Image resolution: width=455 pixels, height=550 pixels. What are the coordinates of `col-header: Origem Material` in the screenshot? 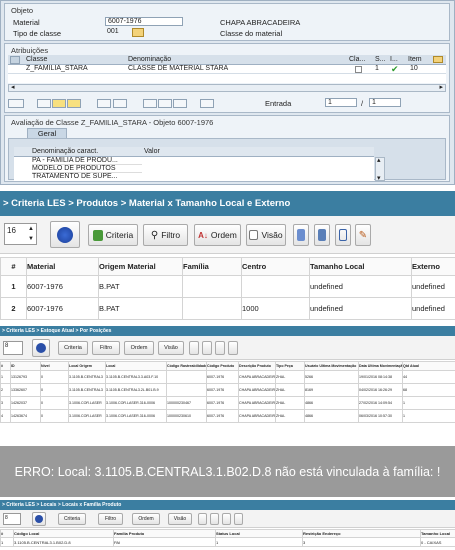 It's located at (140, 266).